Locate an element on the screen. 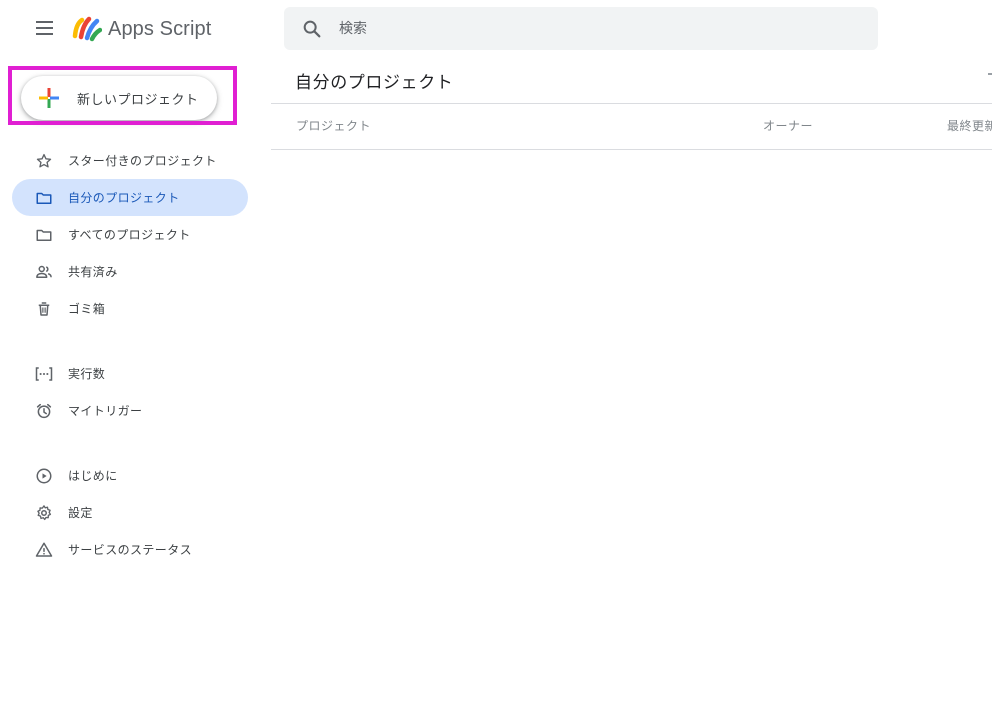 This screenshot has height=710, width=992. new-project-button: 新しいプロジェクト is located at coordinates (119, 98).